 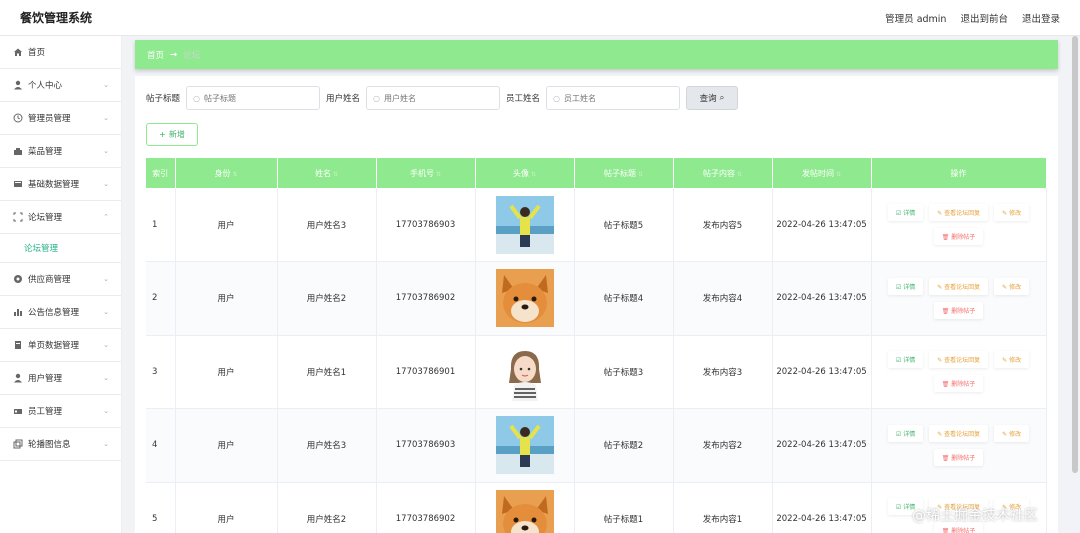 What do you see at coordinates (984, 18) in the screenshot?
I see `exit-to-front-link: 退出到前台` at bounding box center [984, 18].